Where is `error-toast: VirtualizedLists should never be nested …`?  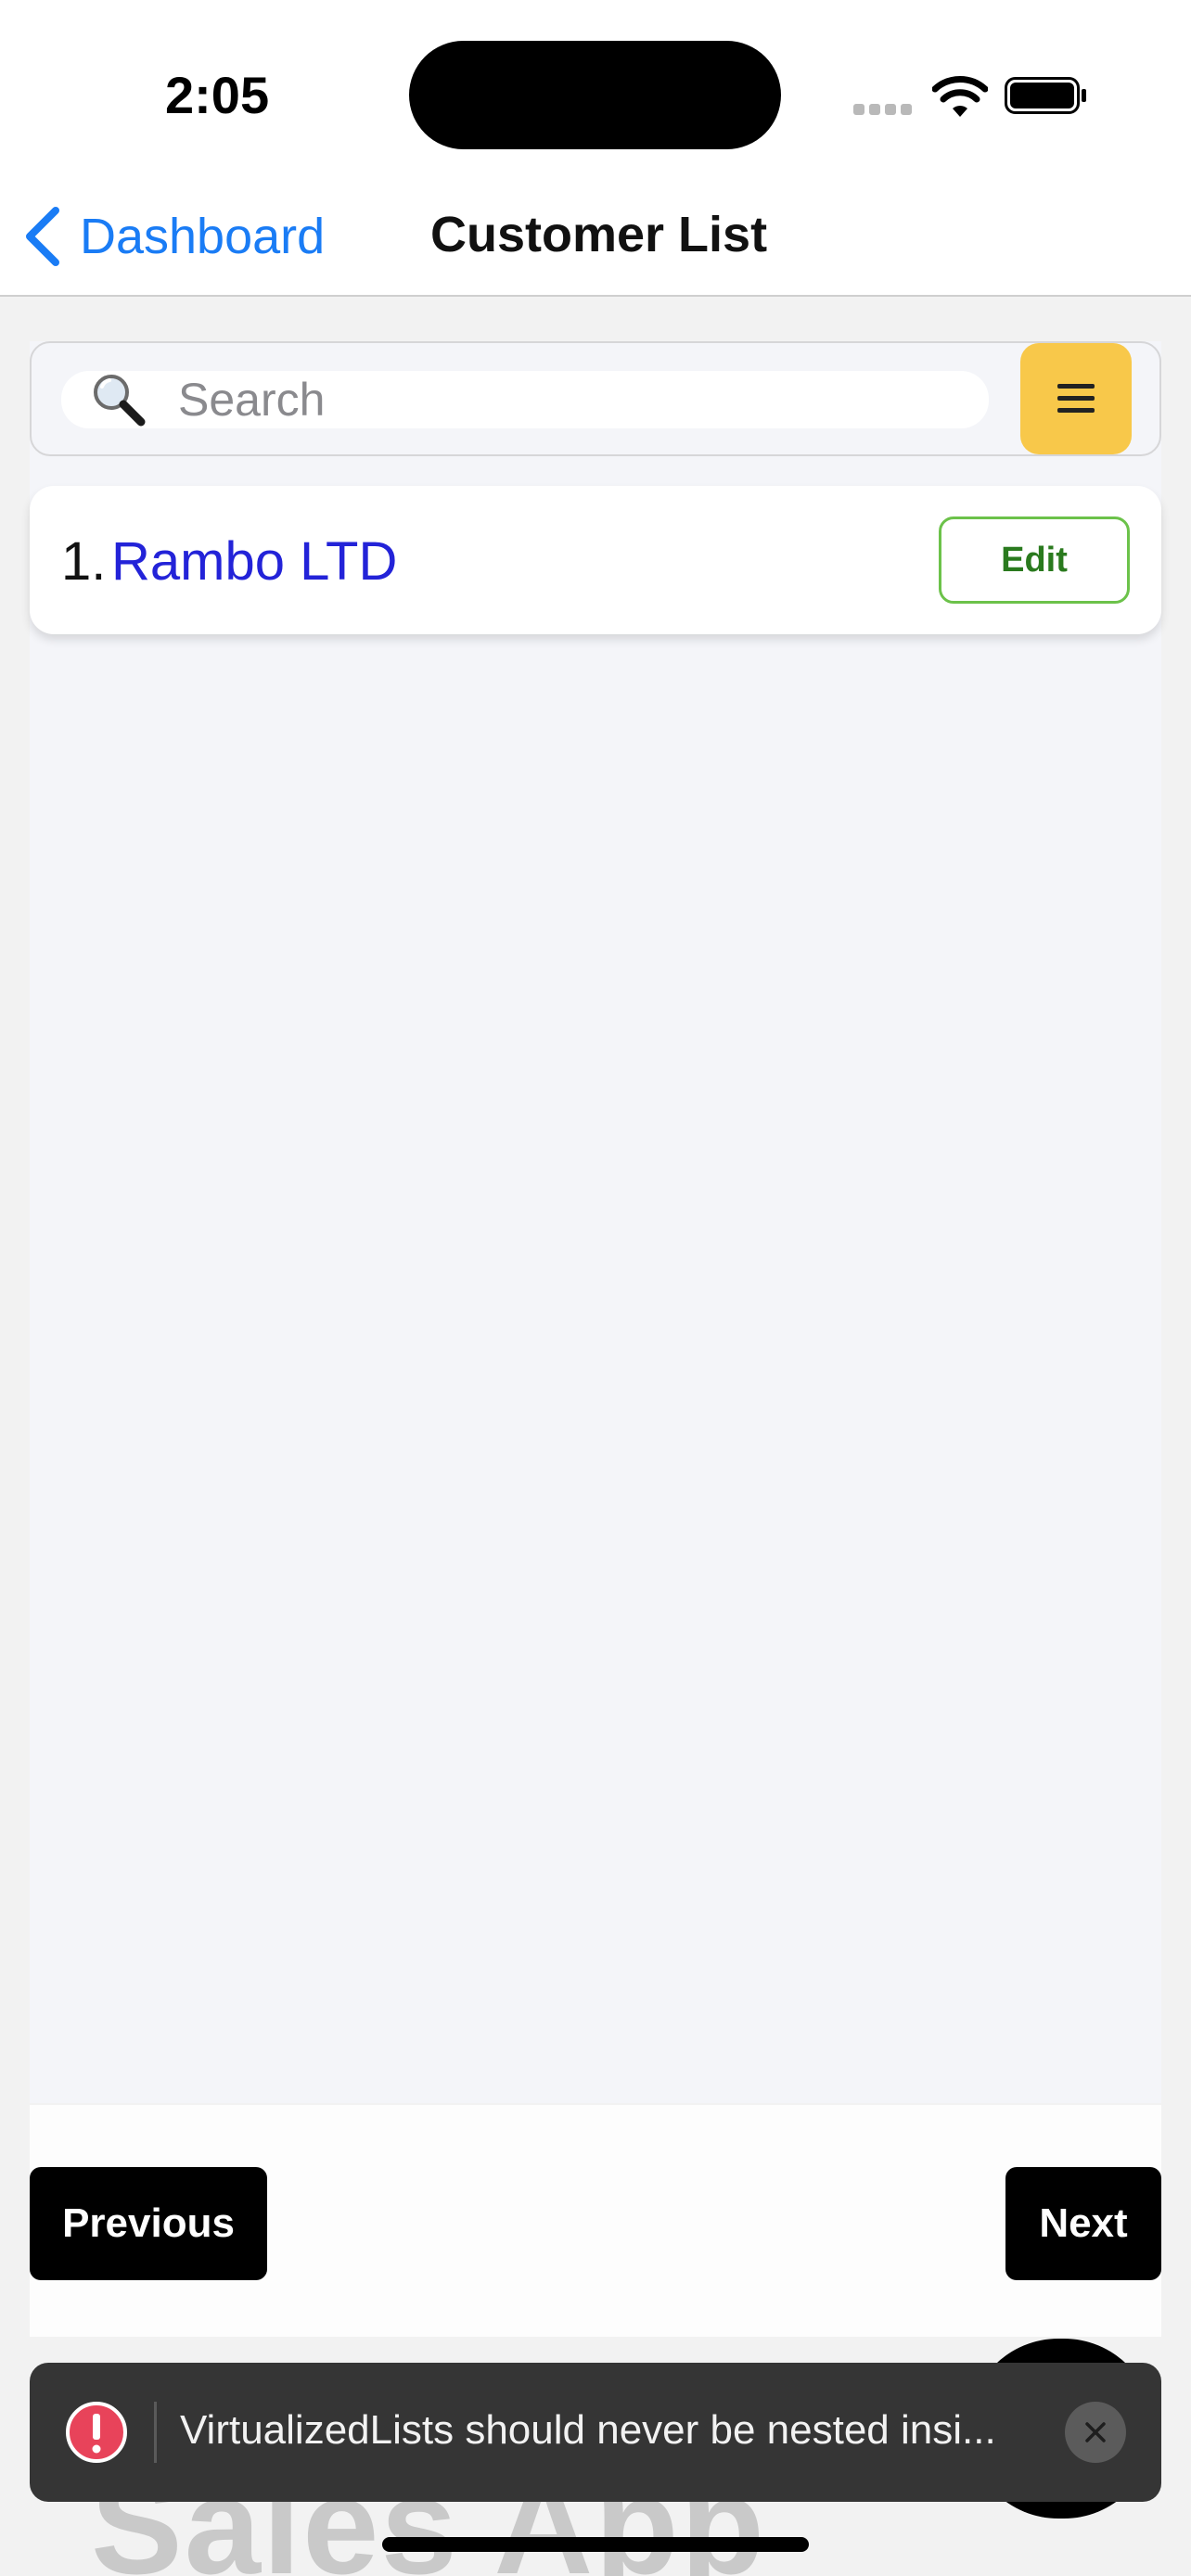 error-toast: VirtualizedLists should never be nested … is located at coordinates (595, 2433).